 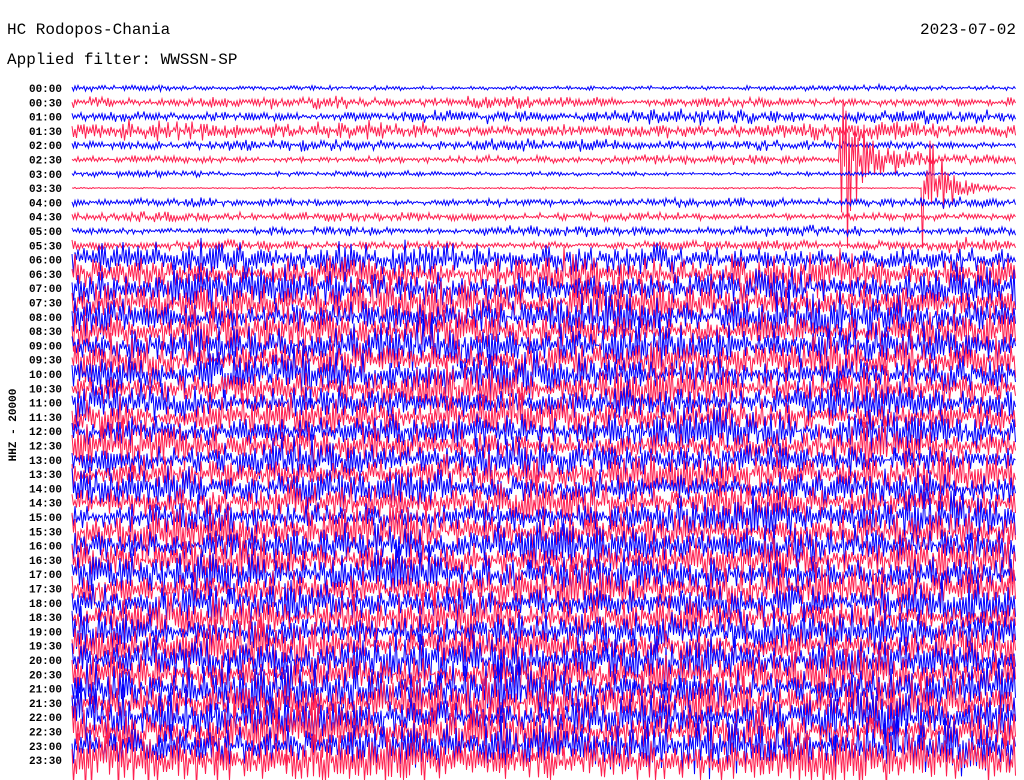 What do you see at coordinates (45, 719) in the screenshot?
I see `row-time-label: 22:00` at bounding box center [45, 719].